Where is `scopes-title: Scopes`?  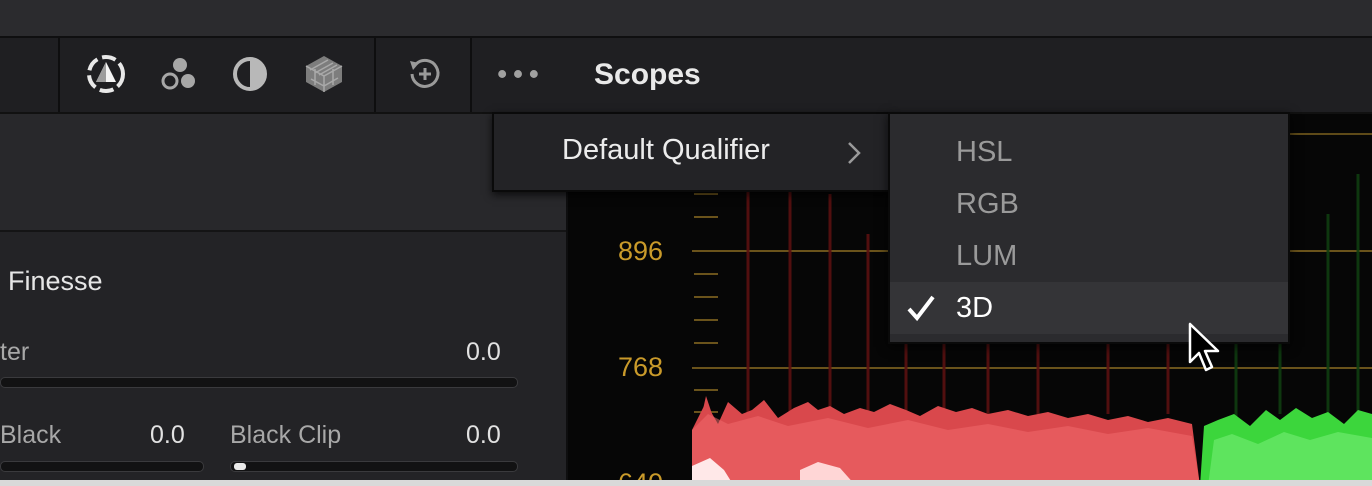
scopes-title: Scopes is located at coordinates (647, 74).